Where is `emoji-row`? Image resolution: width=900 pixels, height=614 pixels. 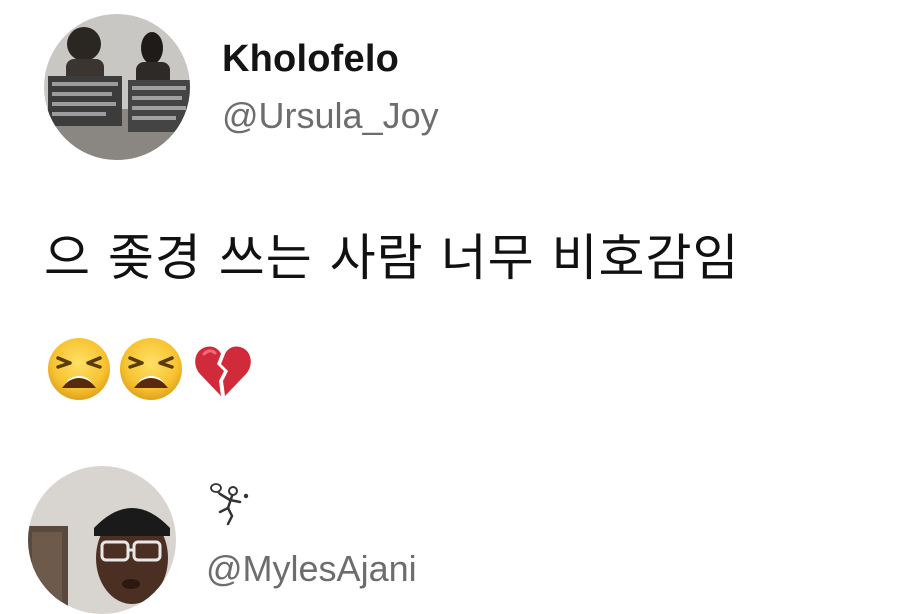 emoji-row is located at coordinates (151, 368).